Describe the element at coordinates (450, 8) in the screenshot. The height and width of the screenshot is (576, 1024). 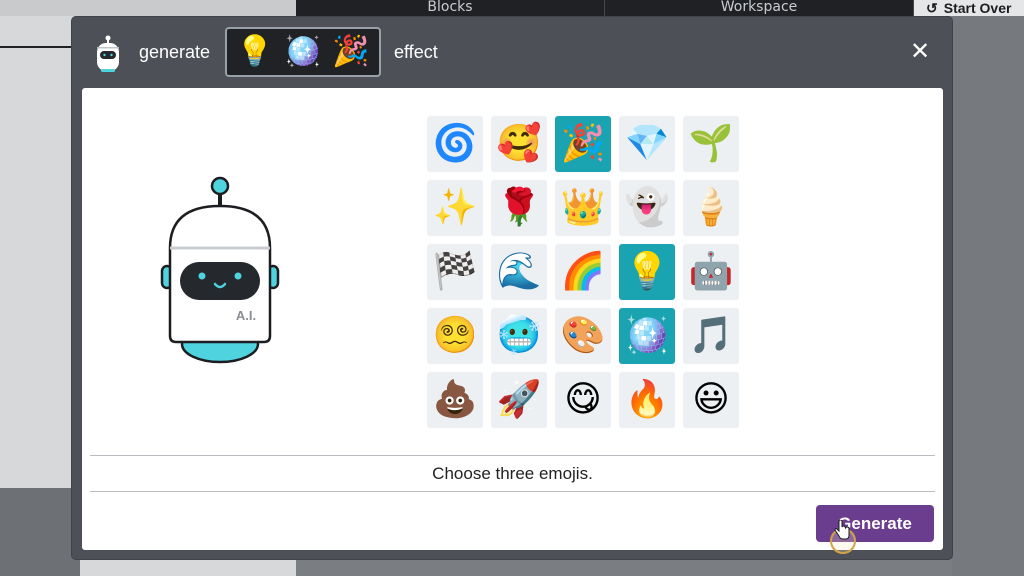
I see `tab-blocks: Blocks` at that location.